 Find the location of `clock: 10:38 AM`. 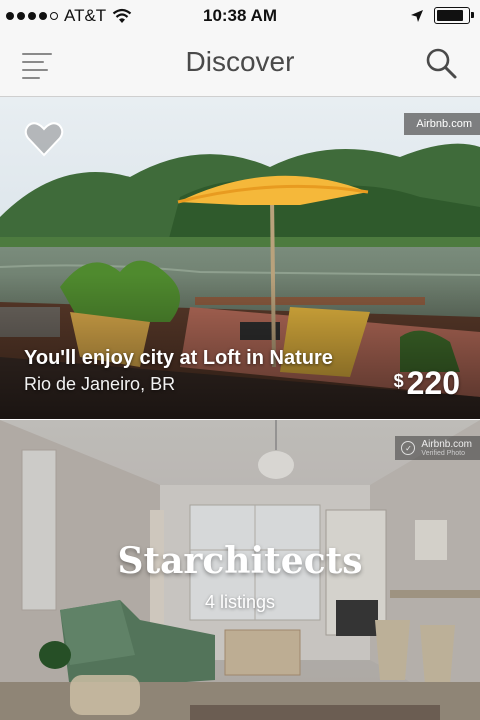

clock: 10:38 AM is located at coordinates (239, 15).